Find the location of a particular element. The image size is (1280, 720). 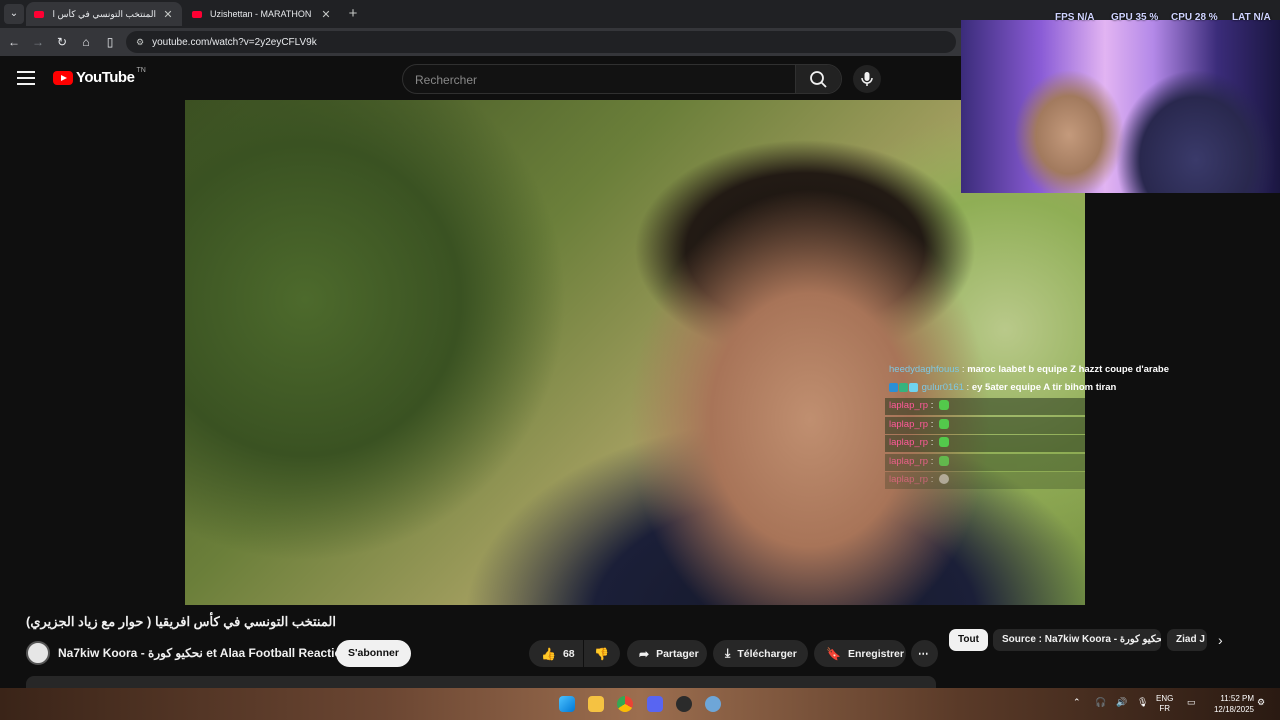

notification-icon: ⚙ is located at coordinates (1261, 702).